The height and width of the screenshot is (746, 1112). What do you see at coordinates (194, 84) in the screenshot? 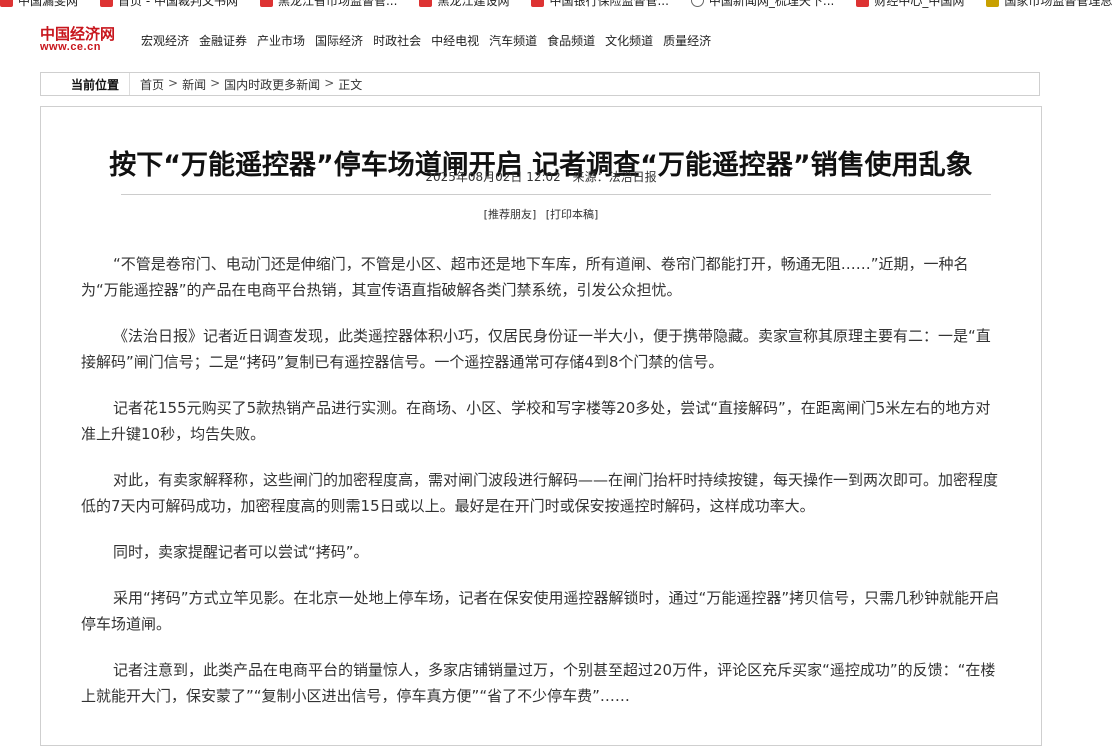
I see `breadcrumb-news: 新闻` at bounding box center [194, 84].